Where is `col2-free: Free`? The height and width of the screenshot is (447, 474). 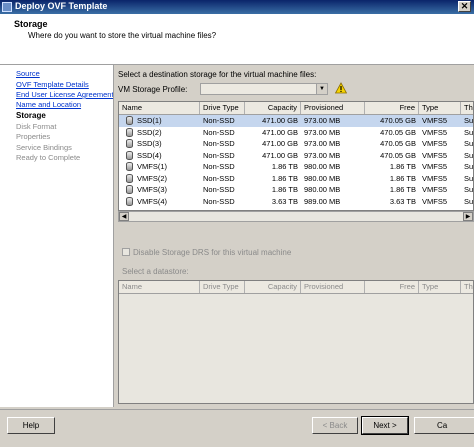
col2-free: Free is located at coordinates (392, 287).